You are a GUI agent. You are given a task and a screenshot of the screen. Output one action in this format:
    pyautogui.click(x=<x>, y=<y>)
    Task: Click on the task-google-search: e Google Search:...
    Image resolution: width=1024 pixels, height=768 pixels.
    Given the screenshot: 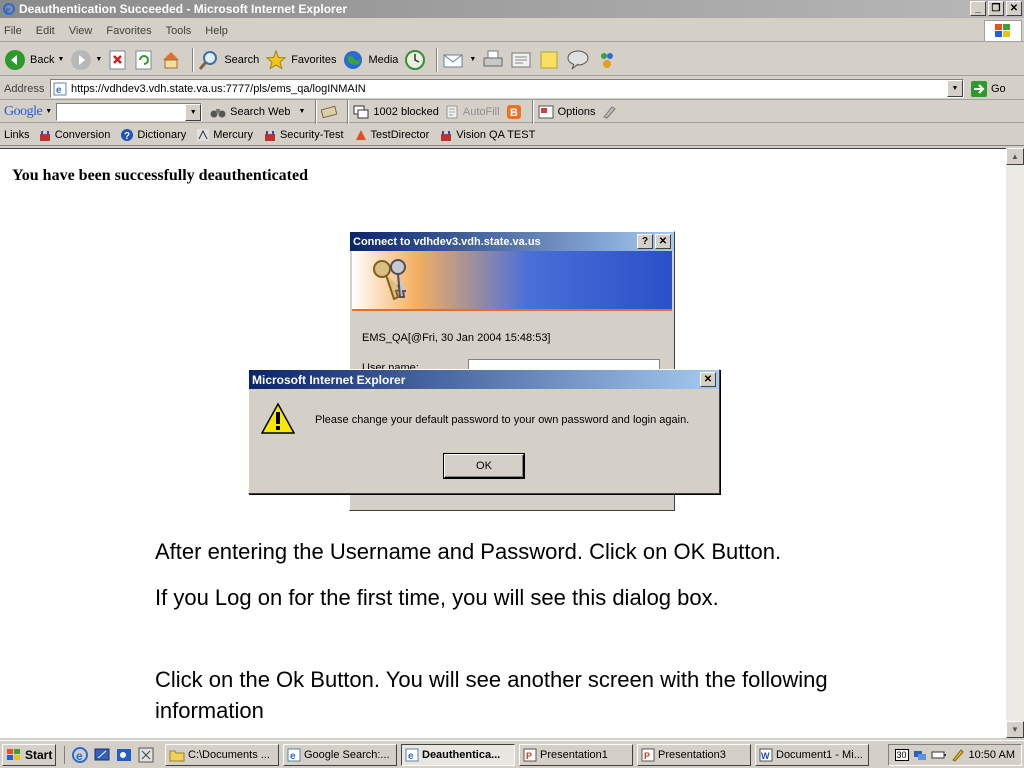 What is the action you would take?
    pyautogui.click(x=340, y=754)
    